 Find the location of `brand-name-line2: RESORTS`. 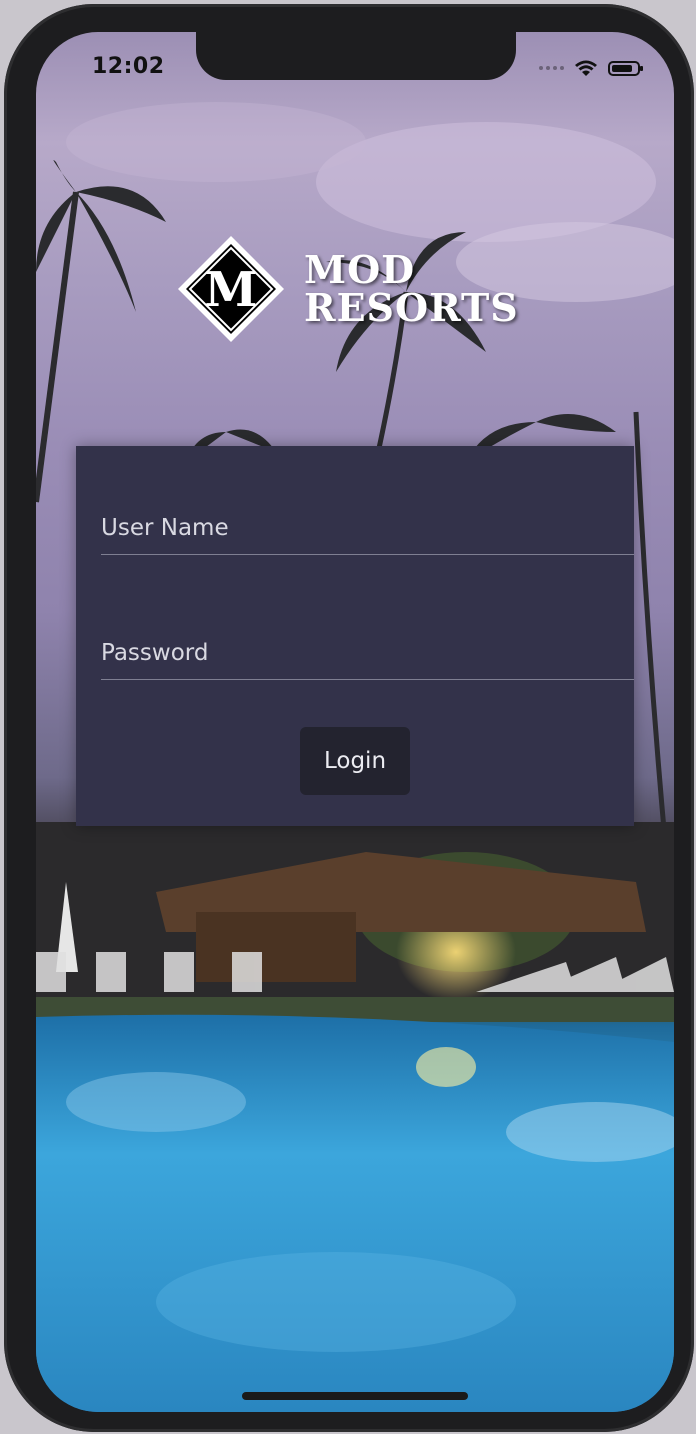

brand-name-line2: RESORTS is located at coordinates (411, 307).